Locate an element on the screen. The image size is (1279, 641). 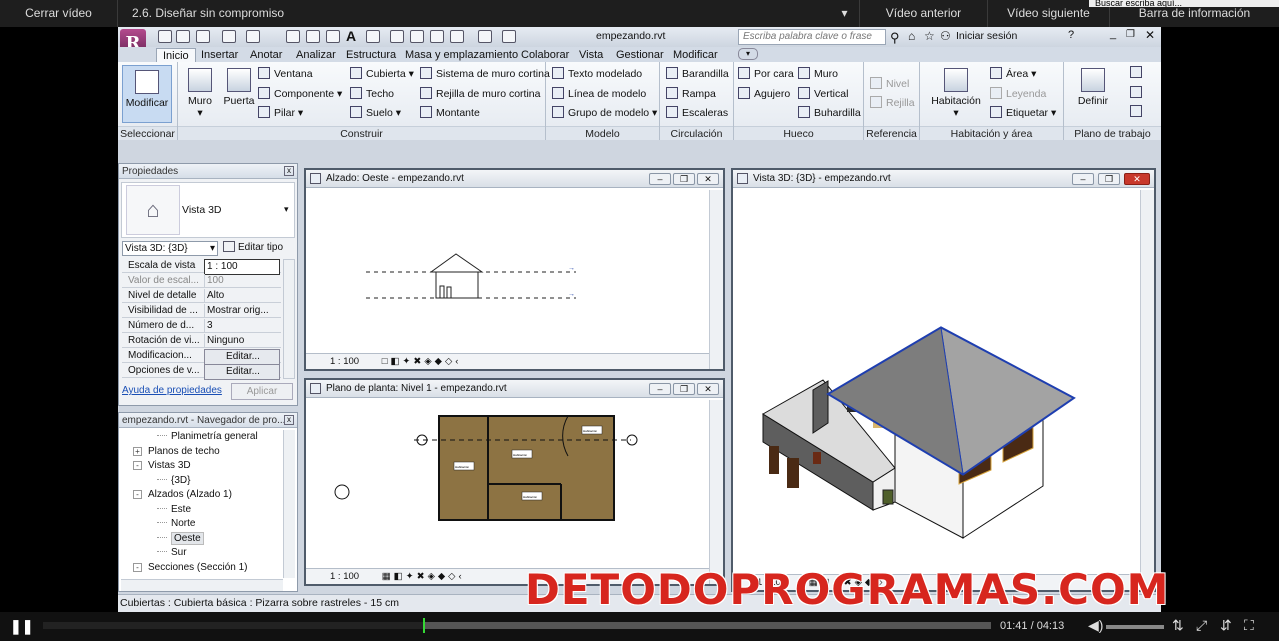
prop-value: Alto is located at coordinates (242, 296).